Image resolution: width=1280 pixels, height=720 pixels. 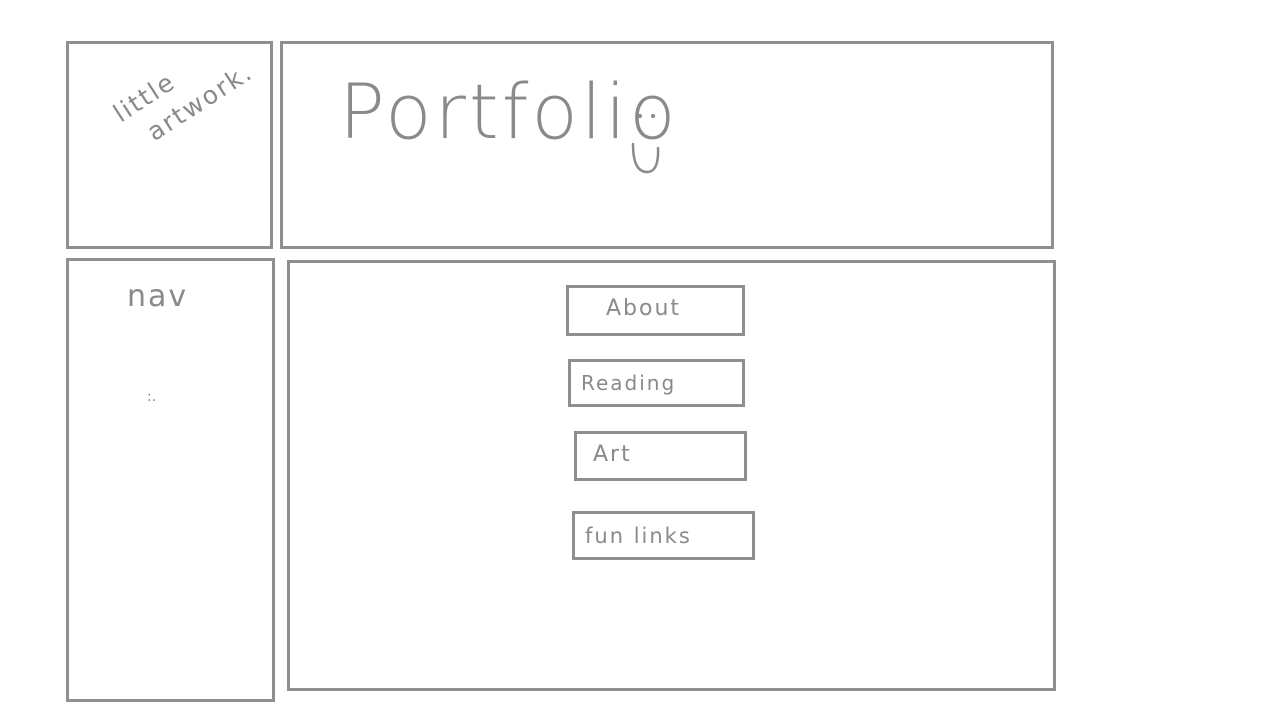 What do you see at coordinates (158, 296) in the screenshot?
I see `nav-label: nav` at bounding box center [158, 296].